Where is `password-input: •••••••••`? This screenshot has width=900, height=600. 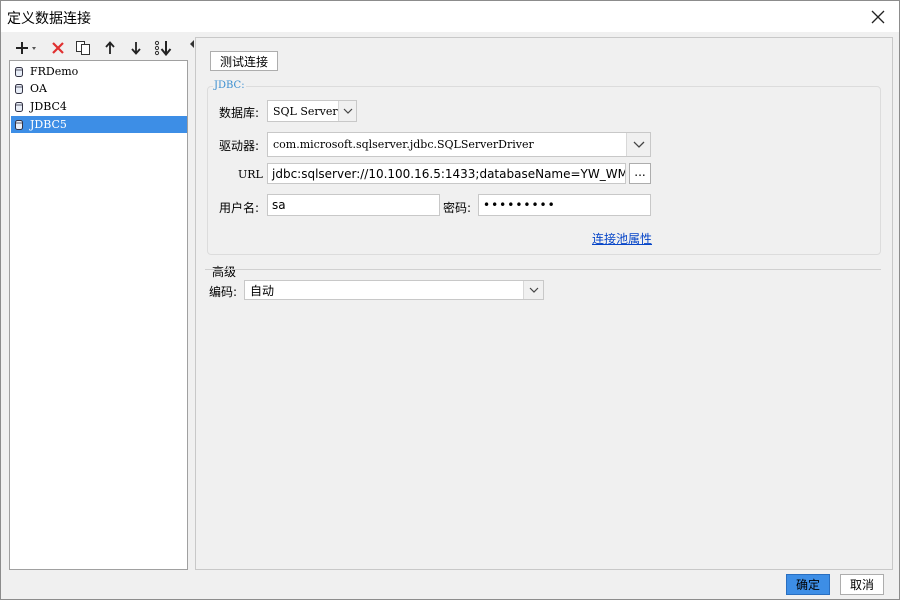 password-input: ••••••••• is located at coordinates (564, 205).